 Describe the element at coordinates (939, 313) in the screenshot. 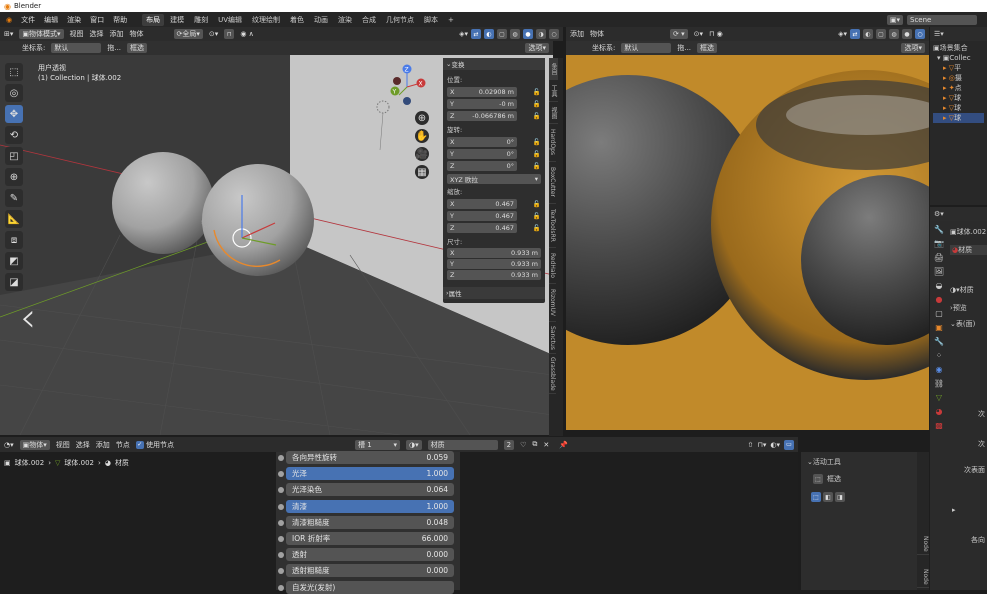

I see `collection-tab-icon: ▢` at that location.